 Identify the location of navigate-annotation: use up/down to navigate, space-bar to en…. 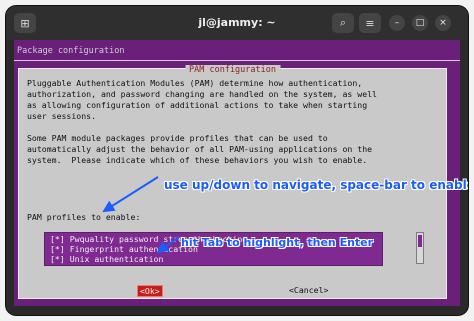
(316, 185).